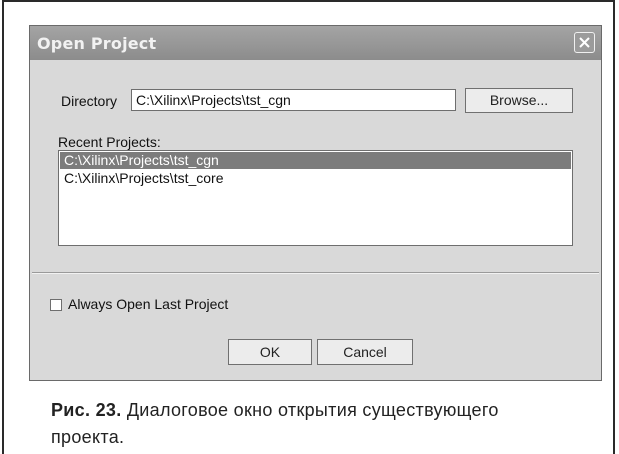 Image resolution: width=619 pixels, height=454 pixels. What do you see at coordinates (97, 43) in the screenshot?
I see `dialog-title: Open Project` at bounding box center [97, 43].